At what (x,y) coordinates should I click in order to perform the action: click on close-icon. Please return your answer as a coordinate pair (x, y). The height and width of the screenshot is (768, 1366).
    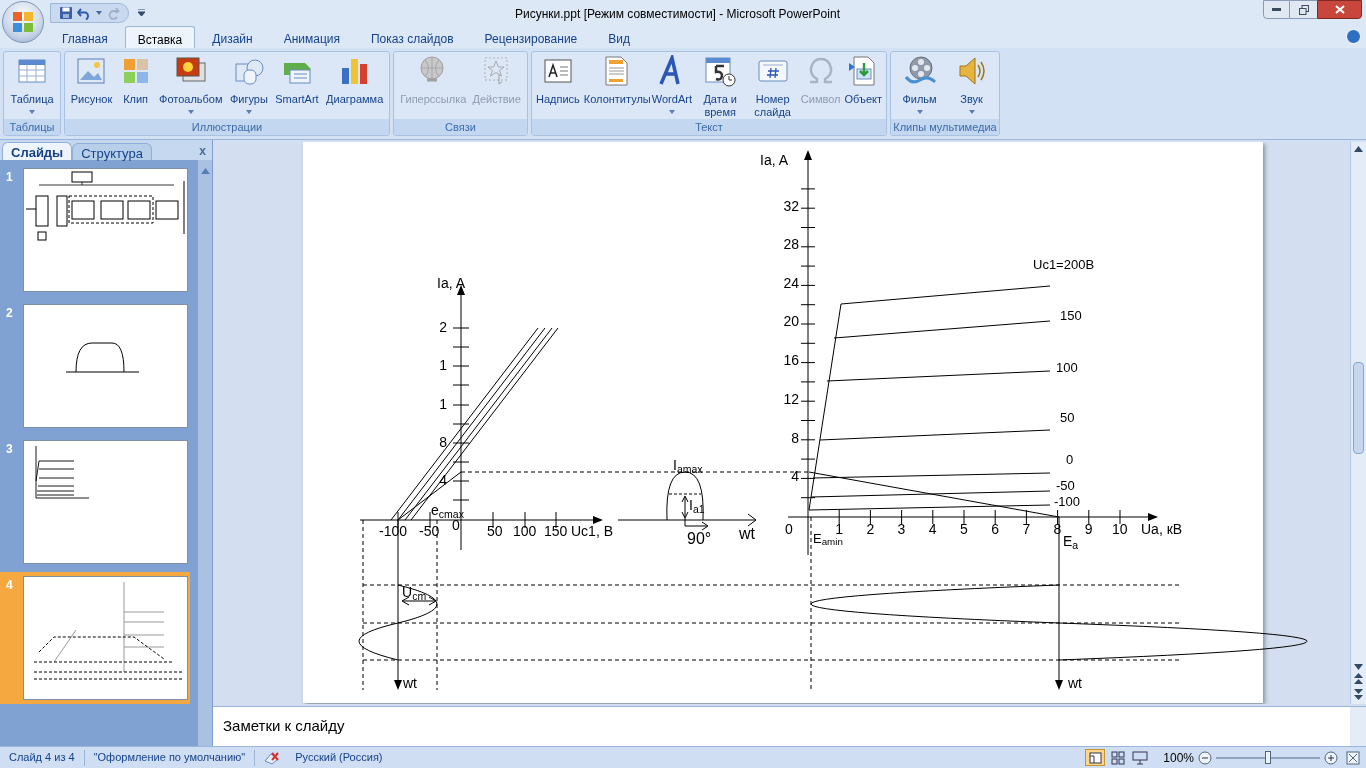
    Looking at the image, I should click on (1339, 9).